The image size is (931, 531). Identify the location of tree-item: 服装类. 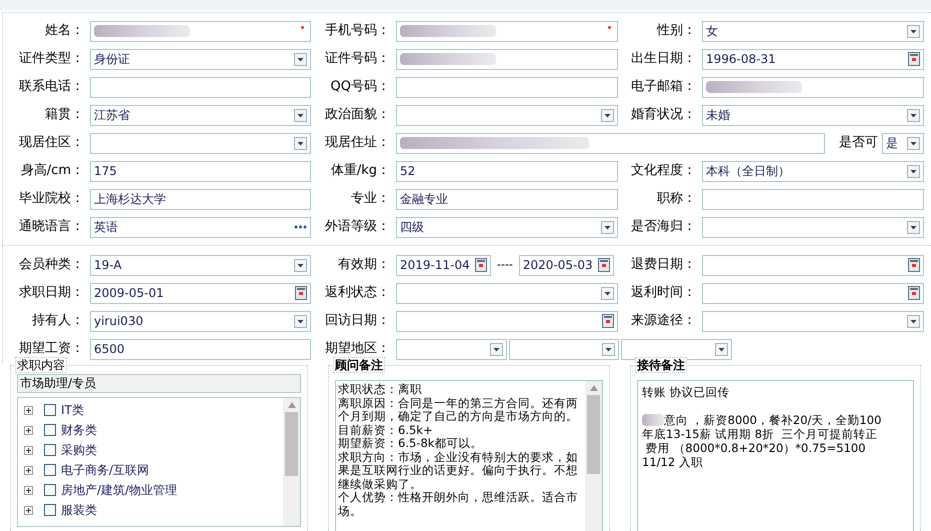
(79, 510).